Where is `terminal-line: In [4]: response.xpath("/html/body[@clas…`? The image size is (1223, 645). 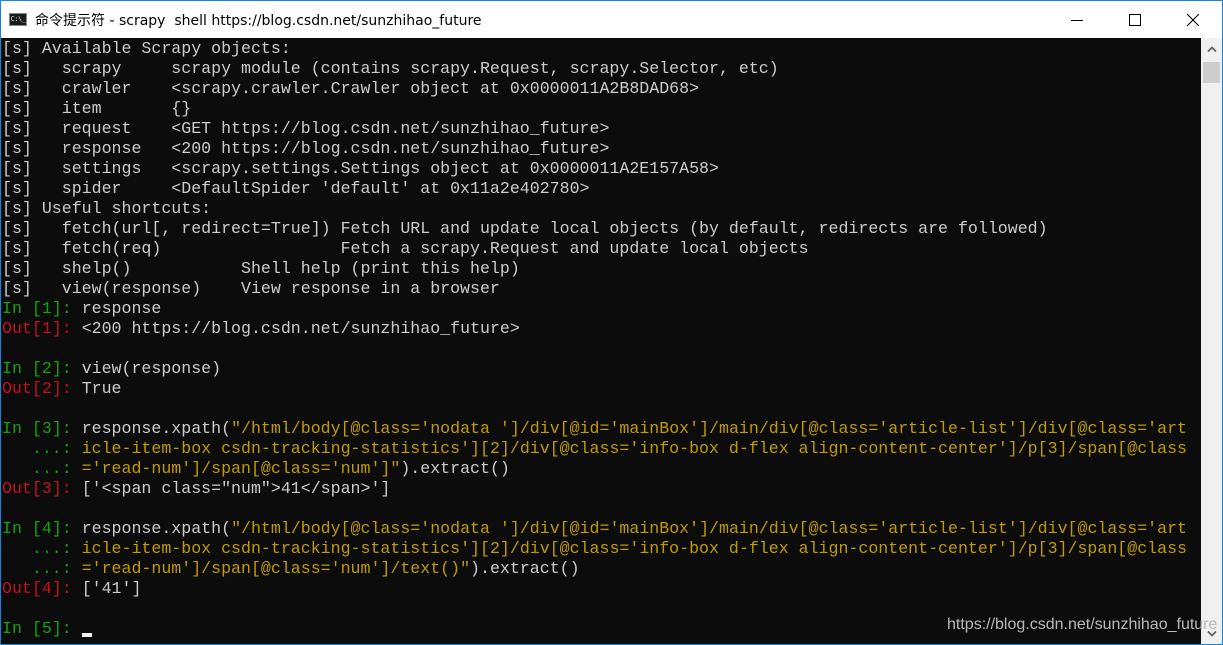
terminal-line: In [4]: response.xpath("/html/body[@clas… is located at coordinates (594, 529).